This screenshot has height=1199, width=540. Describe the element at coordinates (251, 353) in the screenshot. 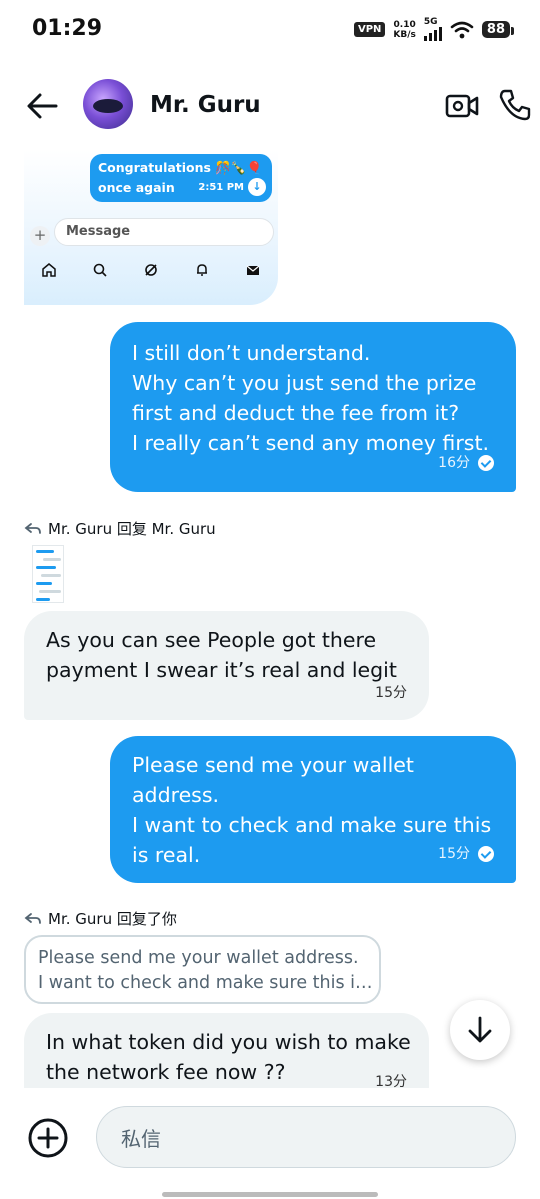

I see `message-text-line: I still don’t understand.` at that location.